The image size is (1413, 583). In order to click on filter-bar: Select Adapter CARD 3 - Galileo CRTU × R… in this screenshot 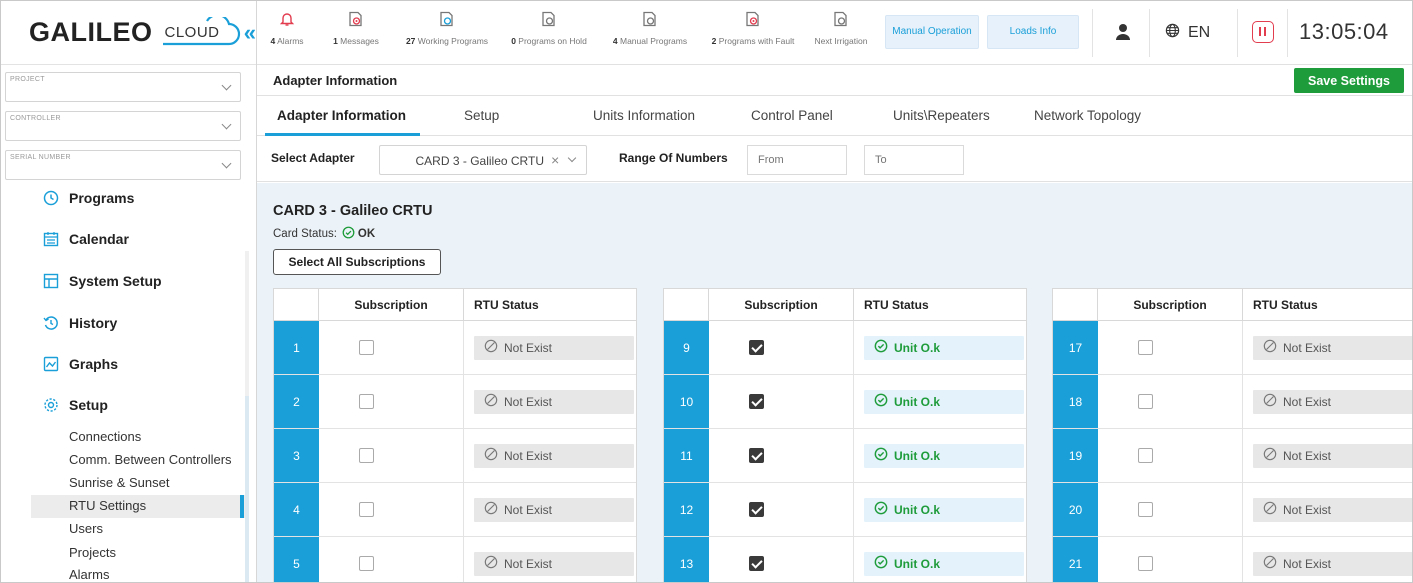, I will do `click(834, 159)`.